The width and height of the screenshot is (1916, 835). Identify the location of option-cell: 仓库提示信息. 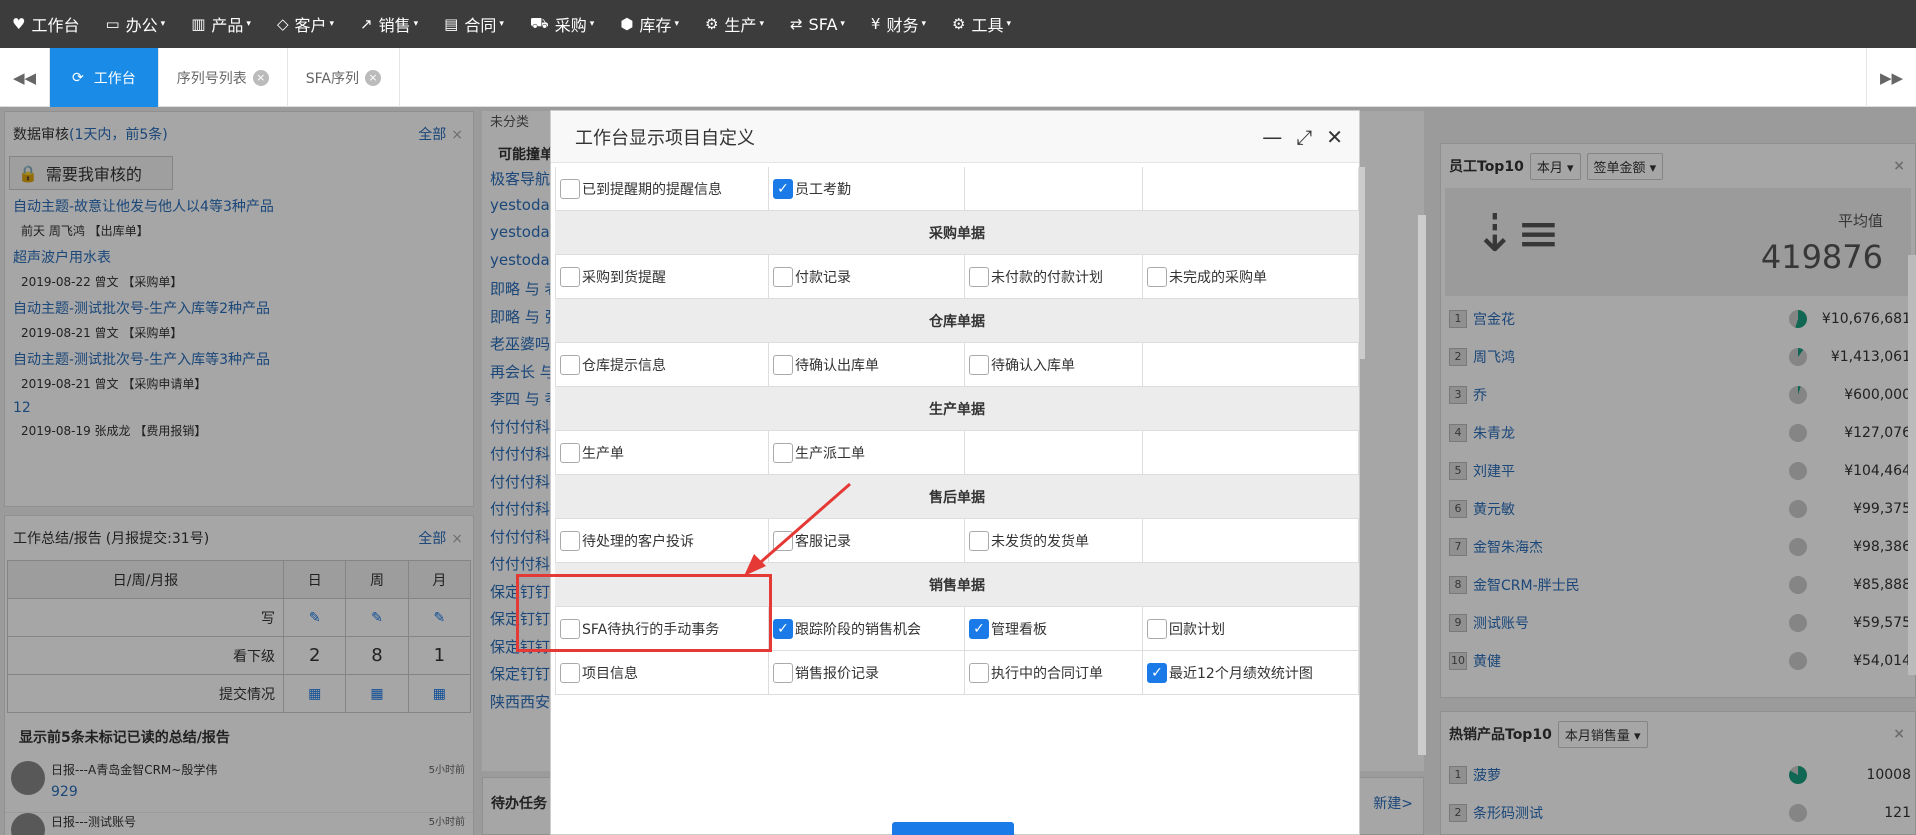
(662, 364).